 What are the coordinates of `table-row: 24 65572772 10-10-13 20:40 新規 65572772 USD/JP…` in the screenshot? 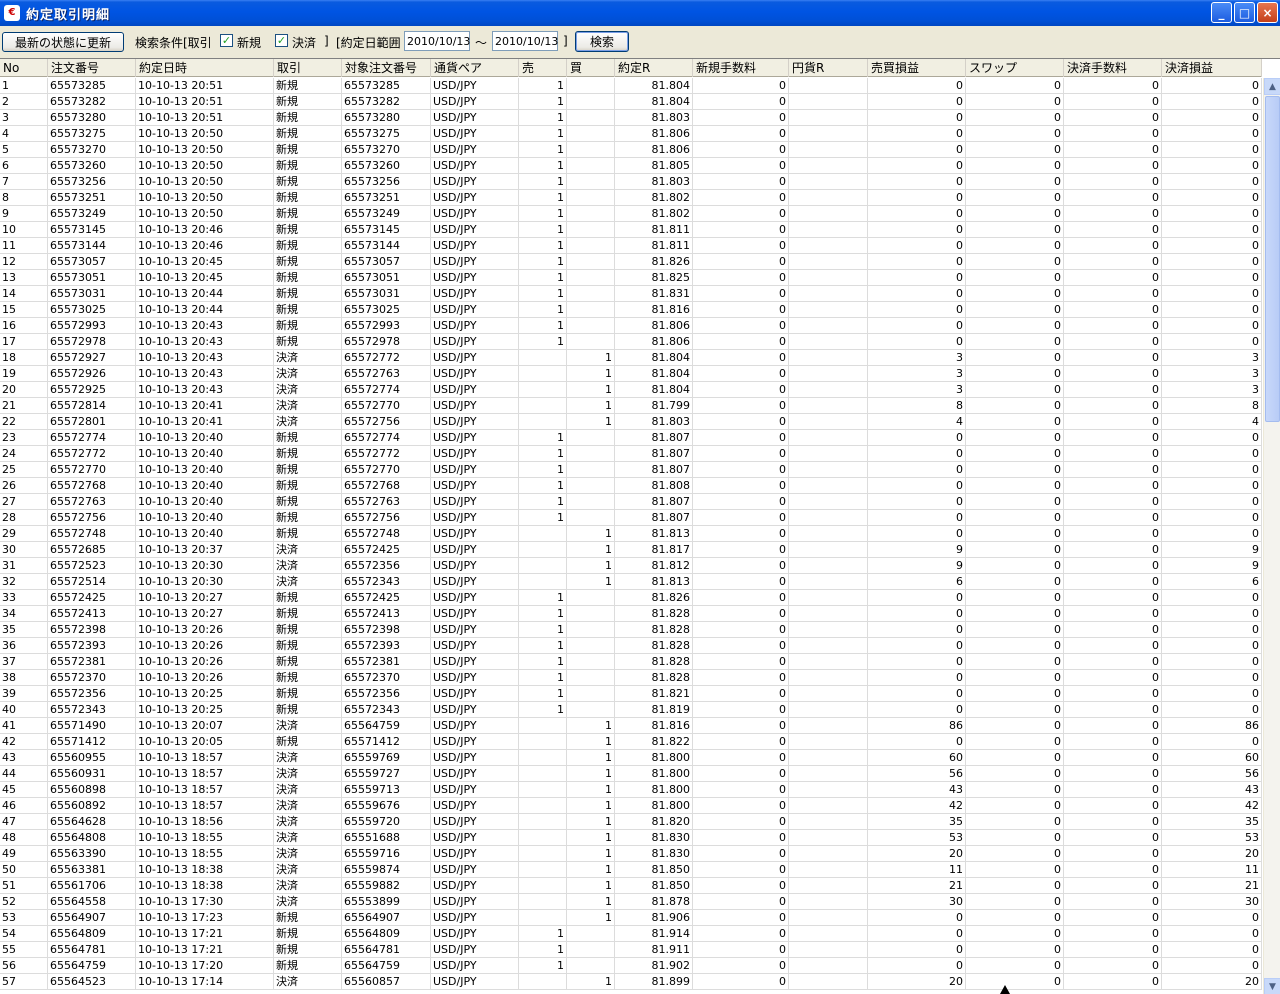 It's located at (631, 454).